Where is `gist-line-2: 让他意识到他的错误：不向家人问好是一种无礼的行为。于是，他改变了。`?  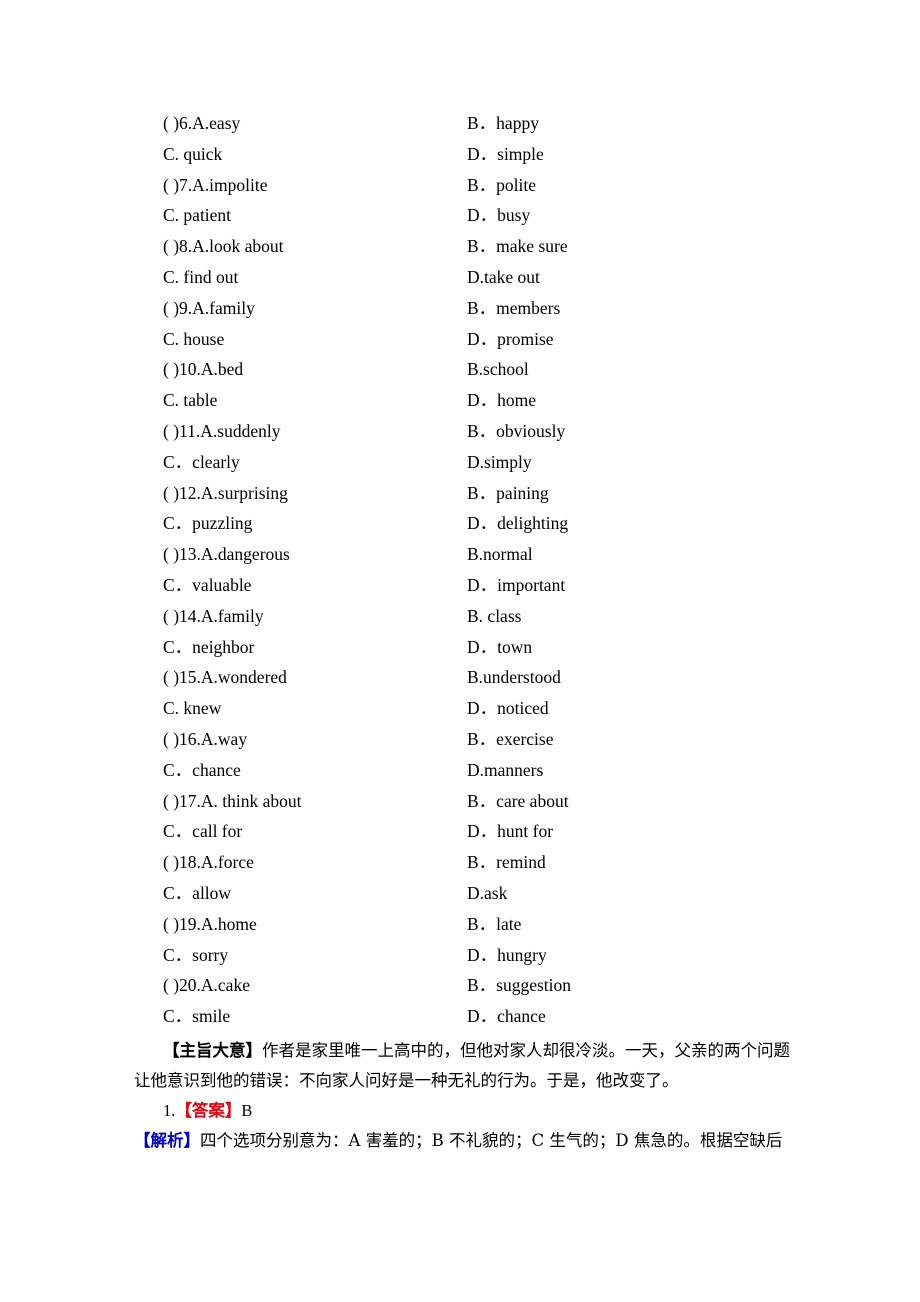
gist-line-2: 让他意识到他的错误：不向家人问好是一种无礼的行为。于是，他改变了。 is located at coordinates (460, 1081).